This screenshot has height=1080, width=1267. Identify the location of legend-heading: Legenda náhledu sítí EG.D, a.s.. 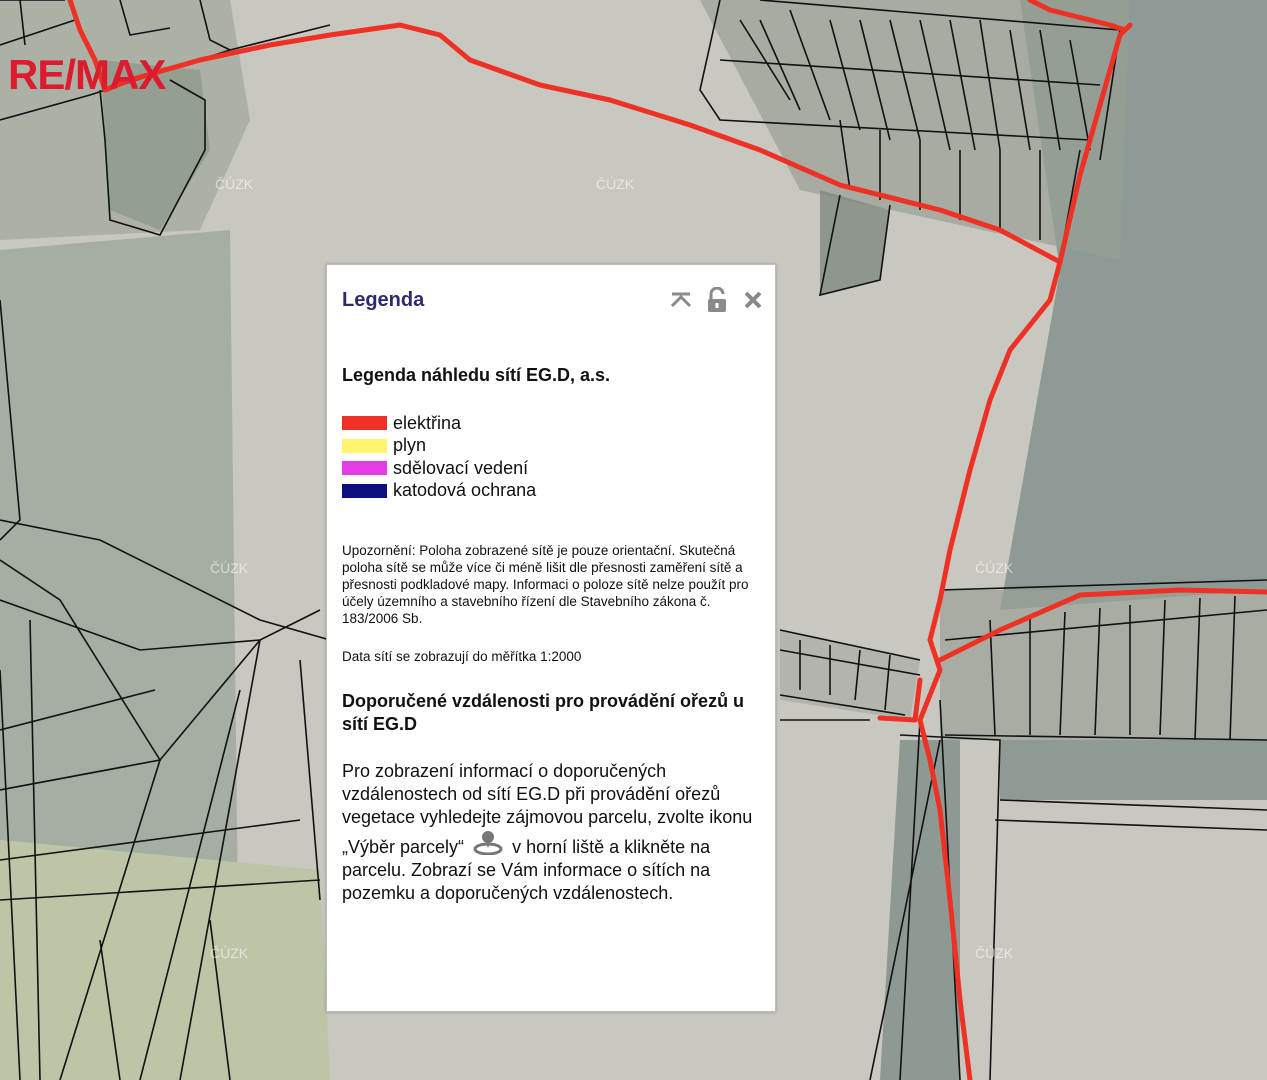
(476, 375).